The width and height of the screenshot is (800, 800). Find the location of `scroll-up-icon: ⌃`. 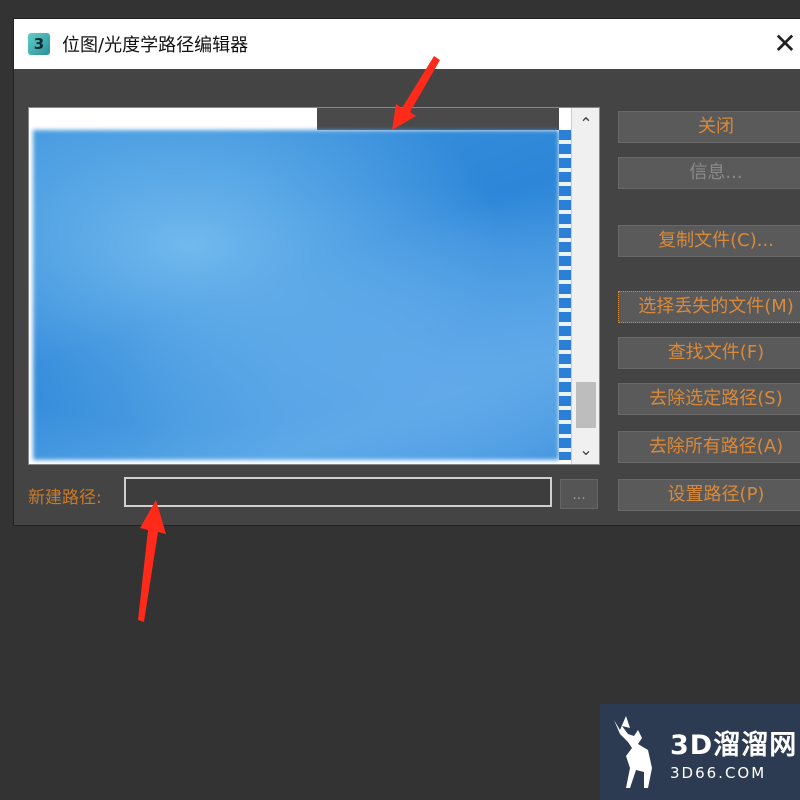

scroll-up-icon: ⌃ is located at coordinates (585, 124).